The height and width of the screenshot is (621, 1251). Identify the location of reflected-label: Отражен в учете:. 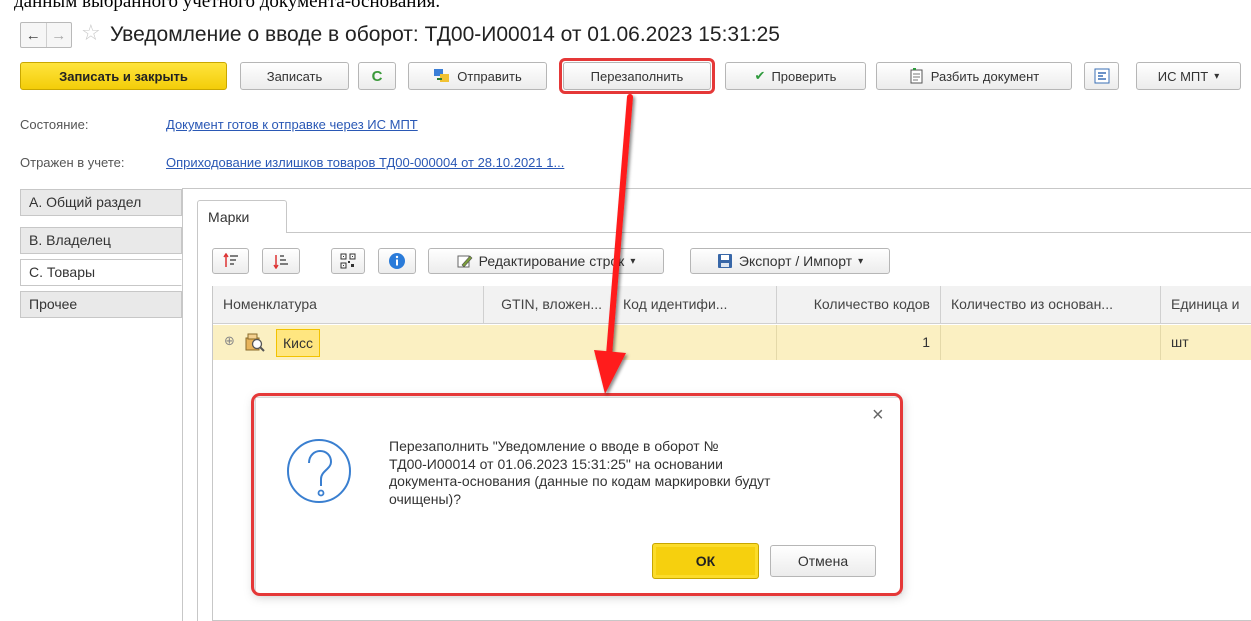
(72, 162).